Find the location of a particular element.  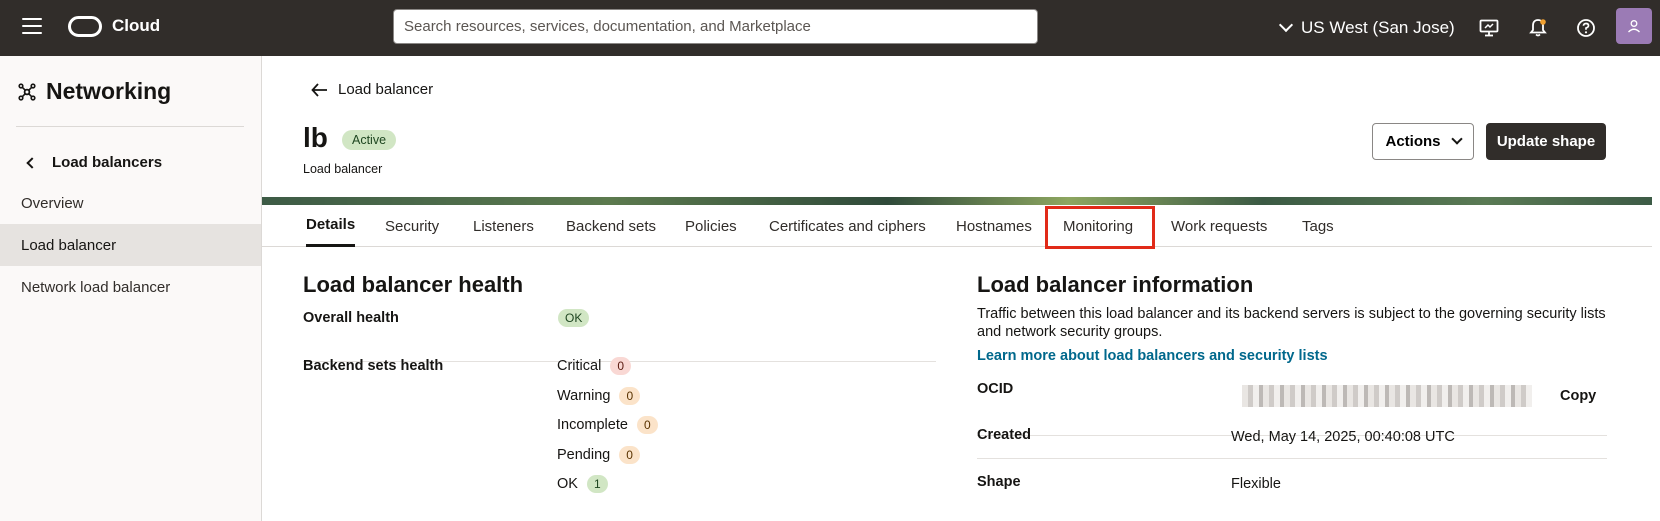

created-value: Wed, May 14, 2025, 00:40:08 UTC is located at coordinates (1343, 437).